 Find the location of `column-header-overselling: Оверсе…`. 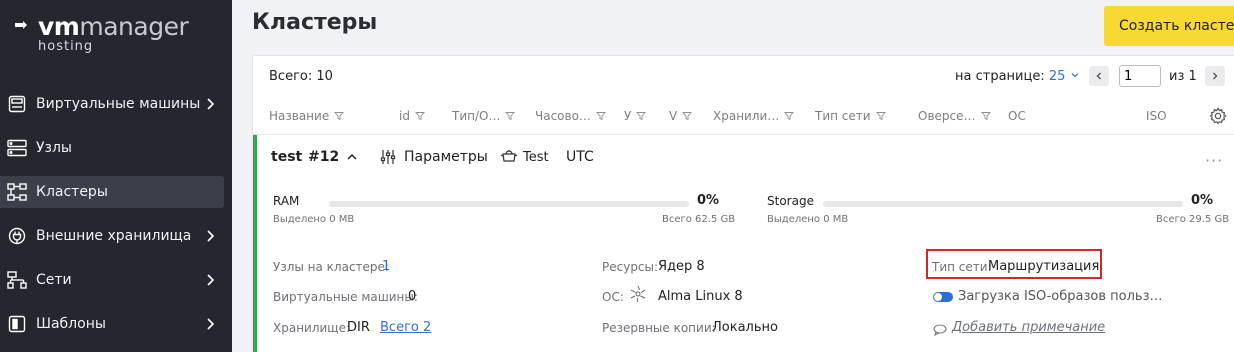

column-header-overselling: Оверсе… is located at coordinates (954, 116).